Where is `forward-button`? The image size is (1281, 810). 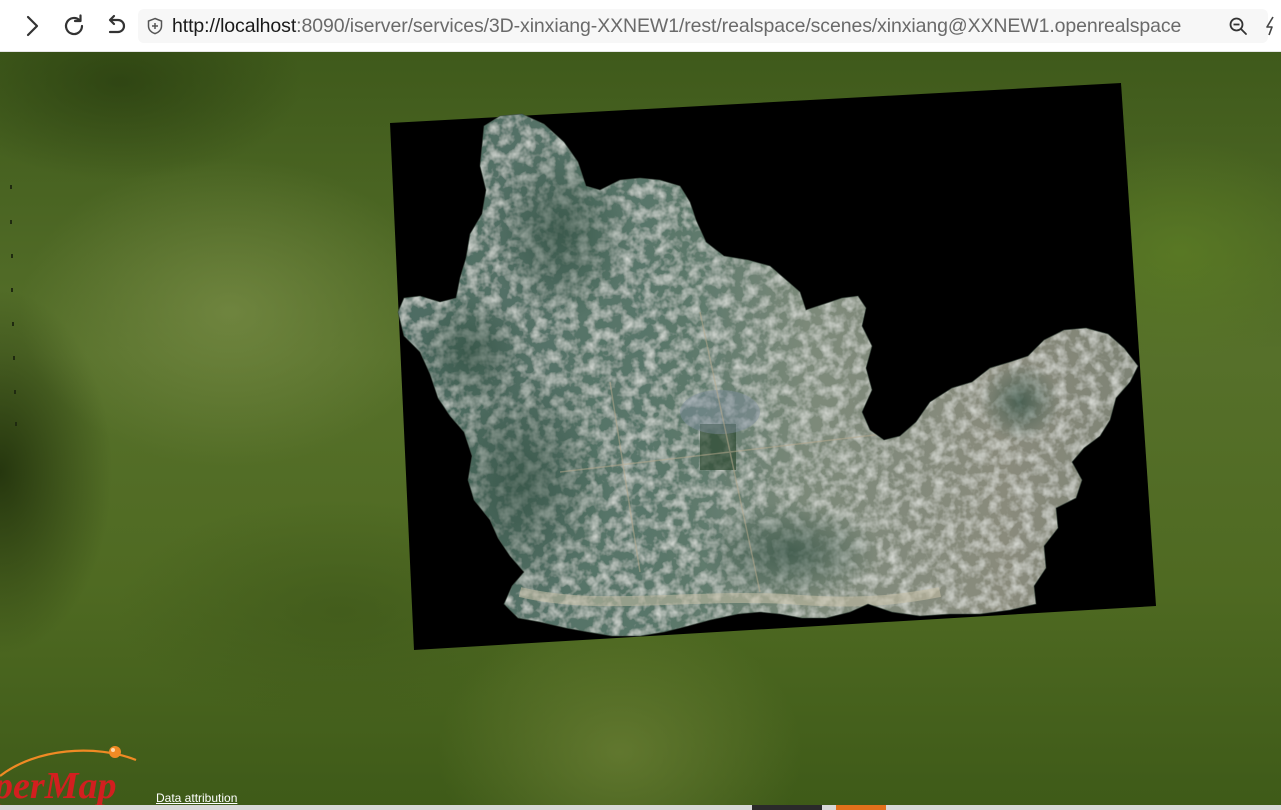 forward-button is located at coordinates (32, 26).